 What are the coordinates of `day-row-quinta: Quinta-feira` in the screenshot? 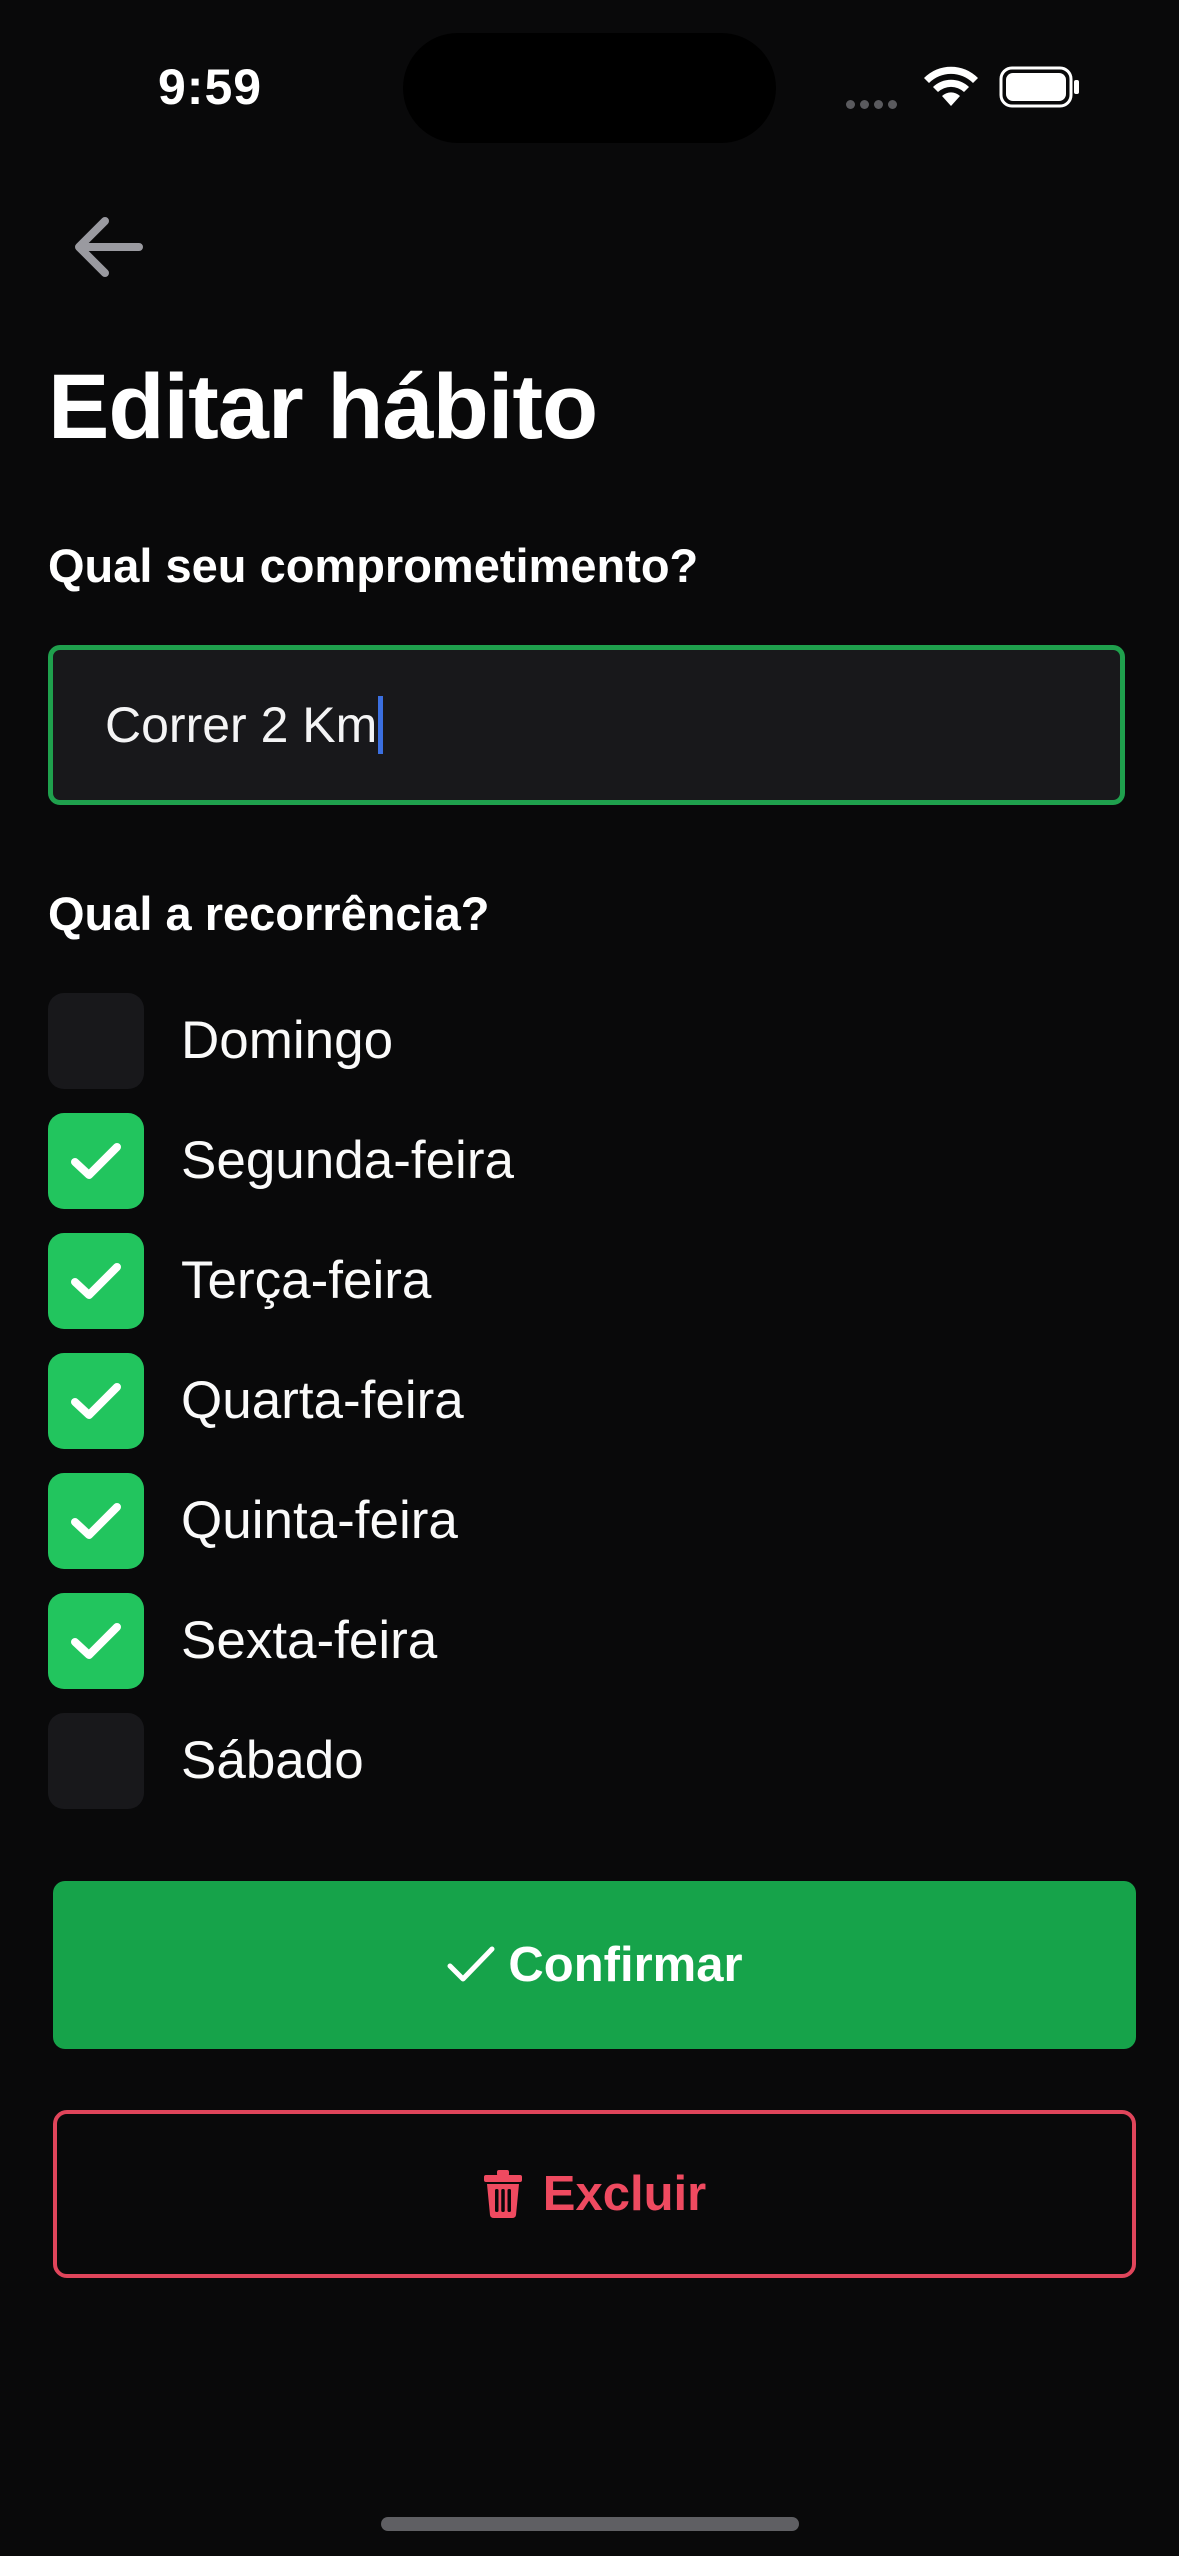 It's located at (588, 1533).